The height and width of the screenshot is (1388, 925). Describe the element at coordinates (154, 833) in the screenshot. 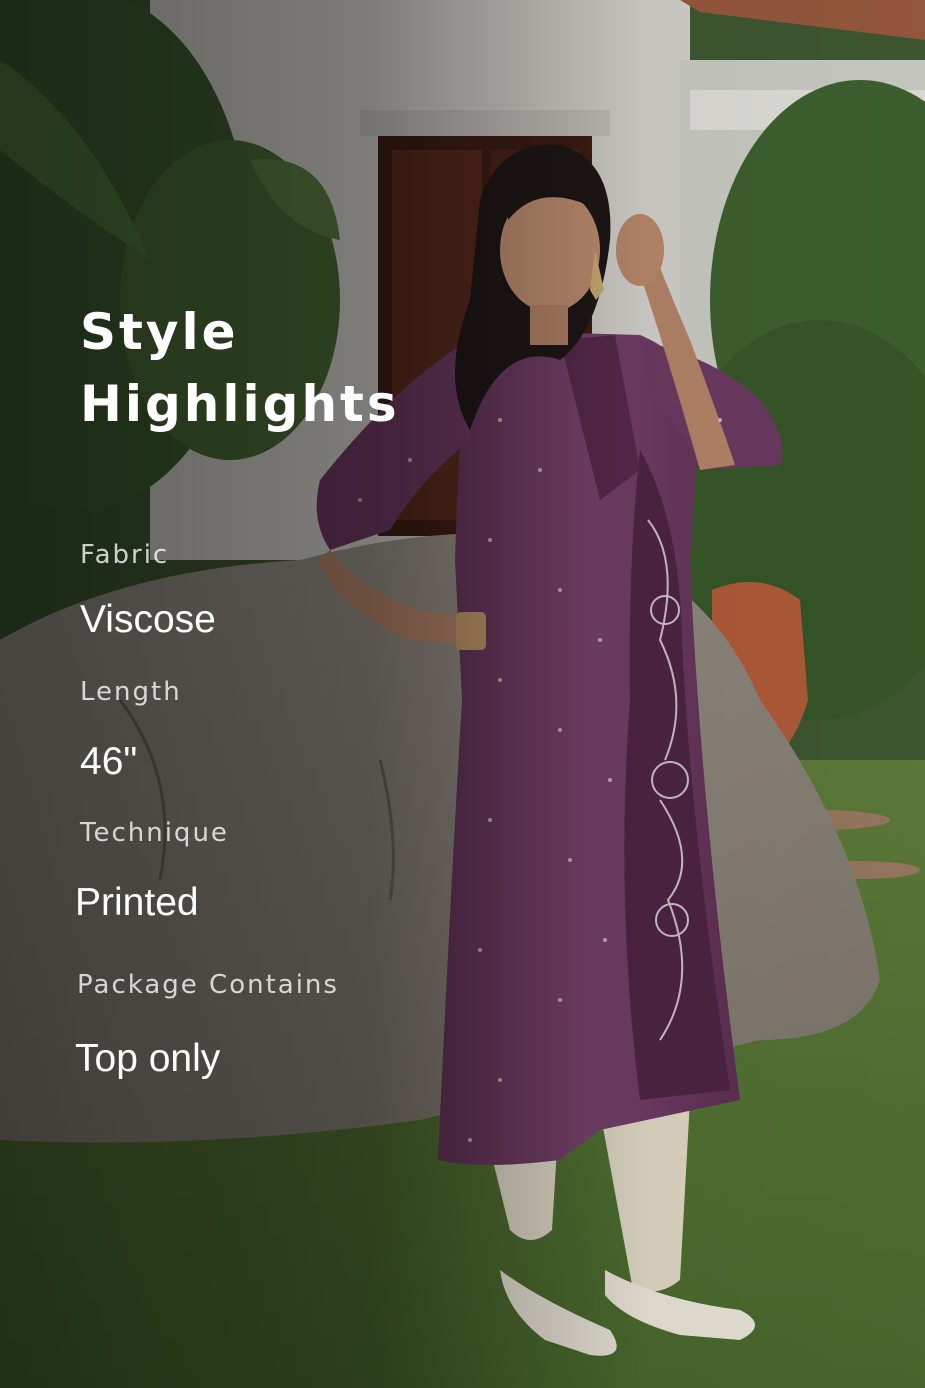

I see `technique-label: Technique` at that location.